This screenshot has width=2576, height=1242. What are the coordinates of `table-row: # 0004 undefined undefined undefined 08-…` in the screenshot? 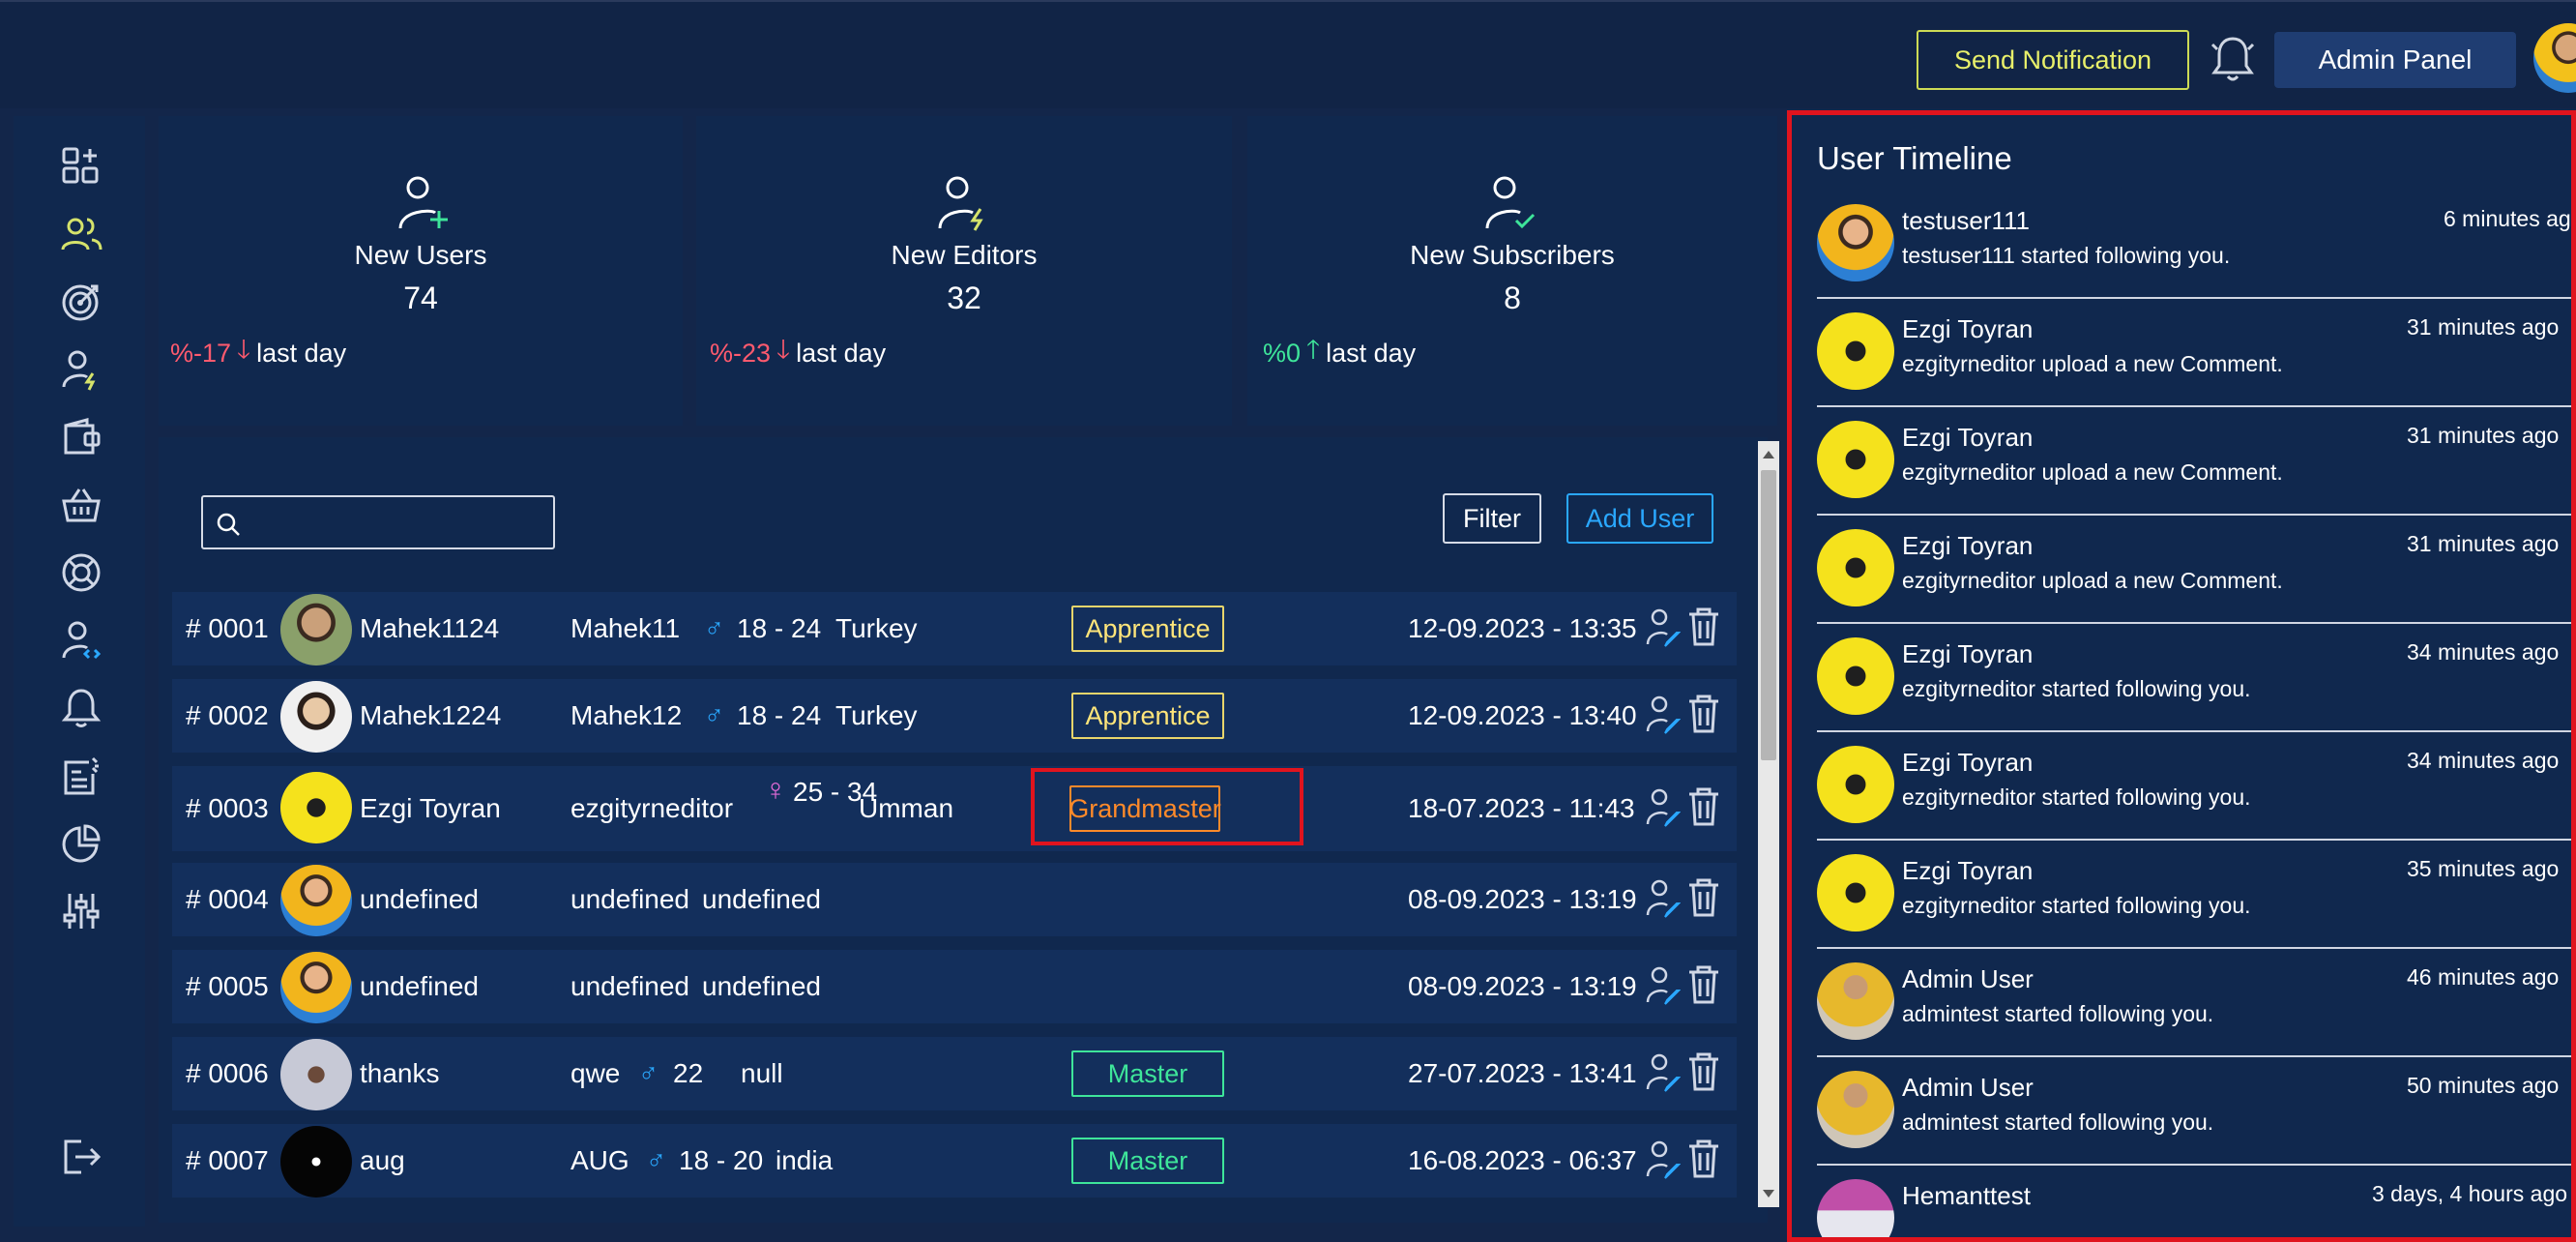 It's located at (954, 899).